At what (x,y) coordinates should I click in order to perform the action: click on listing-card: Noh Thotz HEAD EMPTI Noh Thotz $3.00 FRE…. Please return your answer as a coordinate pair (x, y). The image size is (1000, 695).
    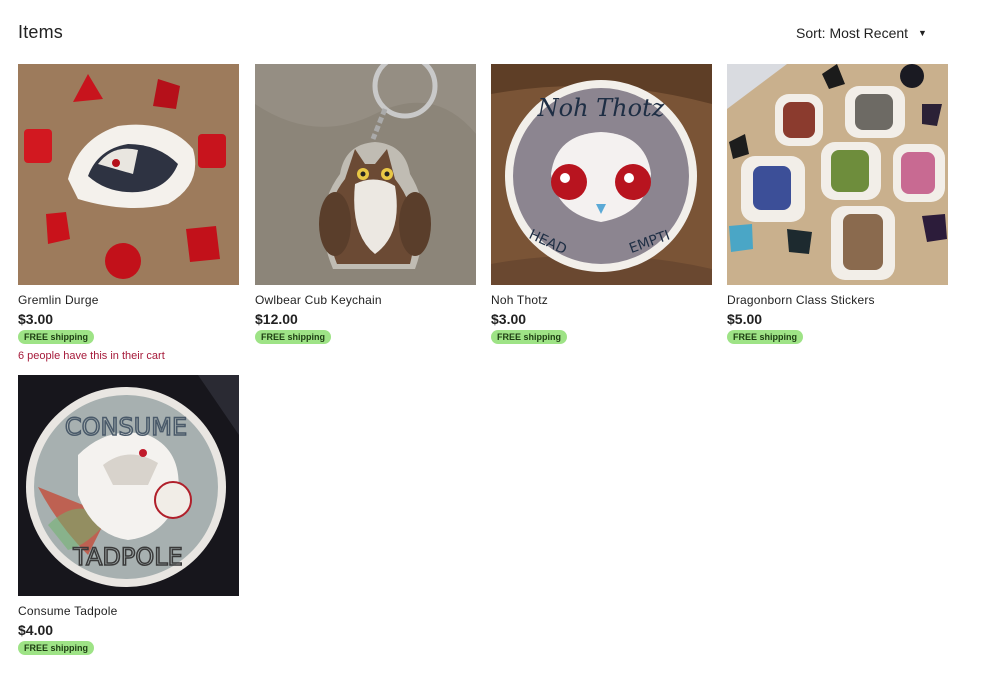
    Looking at the image, I should click on (601, 204).